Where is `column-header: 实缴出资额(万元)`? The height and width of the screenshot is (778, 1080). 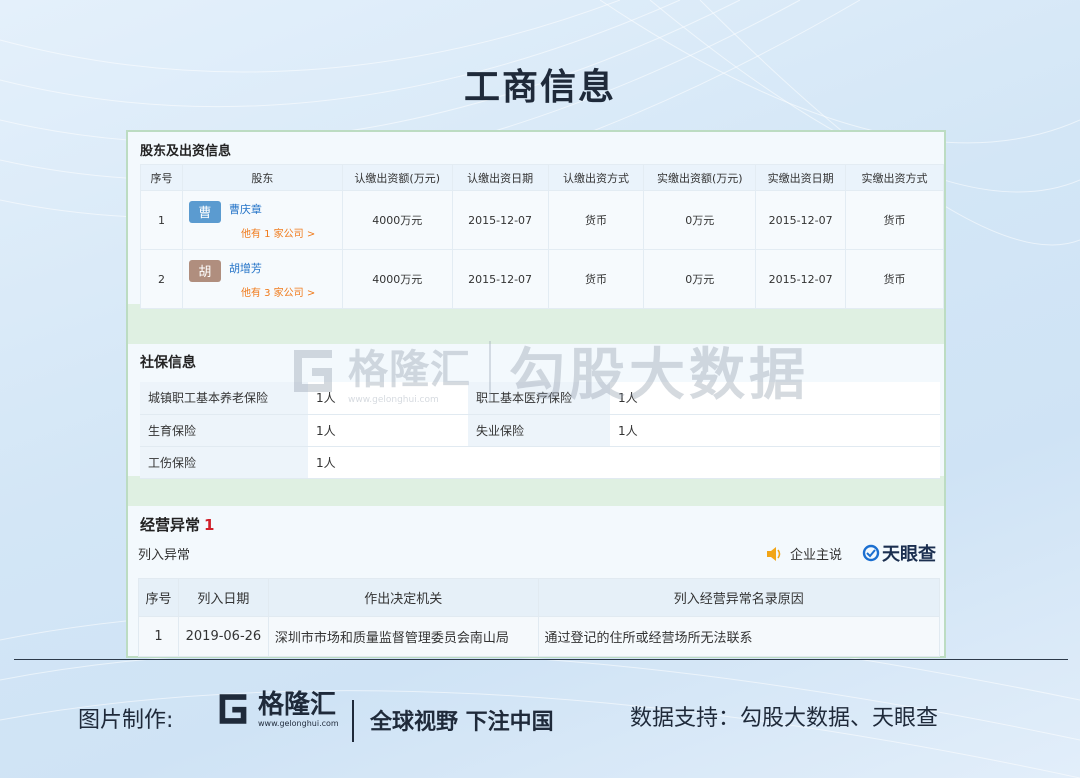 column-header: 实缴出资额(万元) is located at coordinates (700, 177).